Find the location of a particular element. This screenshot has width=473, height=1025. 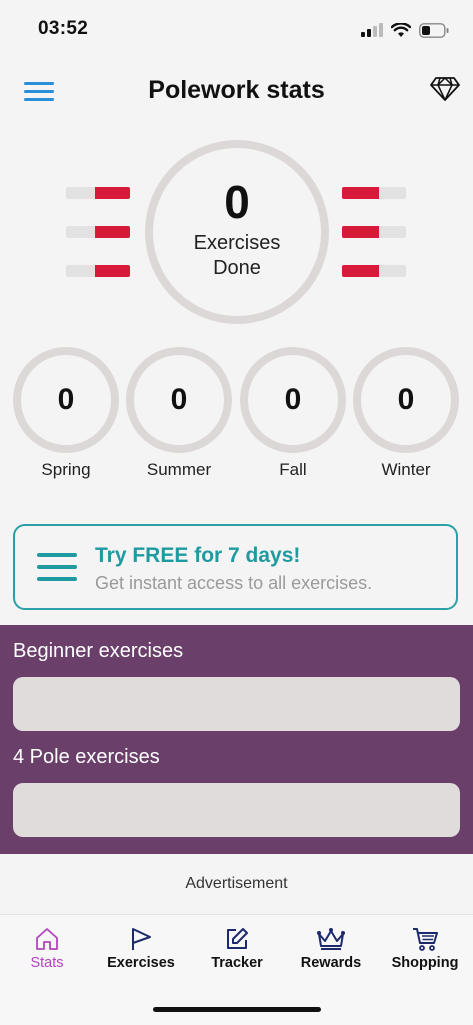

tab-exercises: Exercises is located at coordinates (141, 948).